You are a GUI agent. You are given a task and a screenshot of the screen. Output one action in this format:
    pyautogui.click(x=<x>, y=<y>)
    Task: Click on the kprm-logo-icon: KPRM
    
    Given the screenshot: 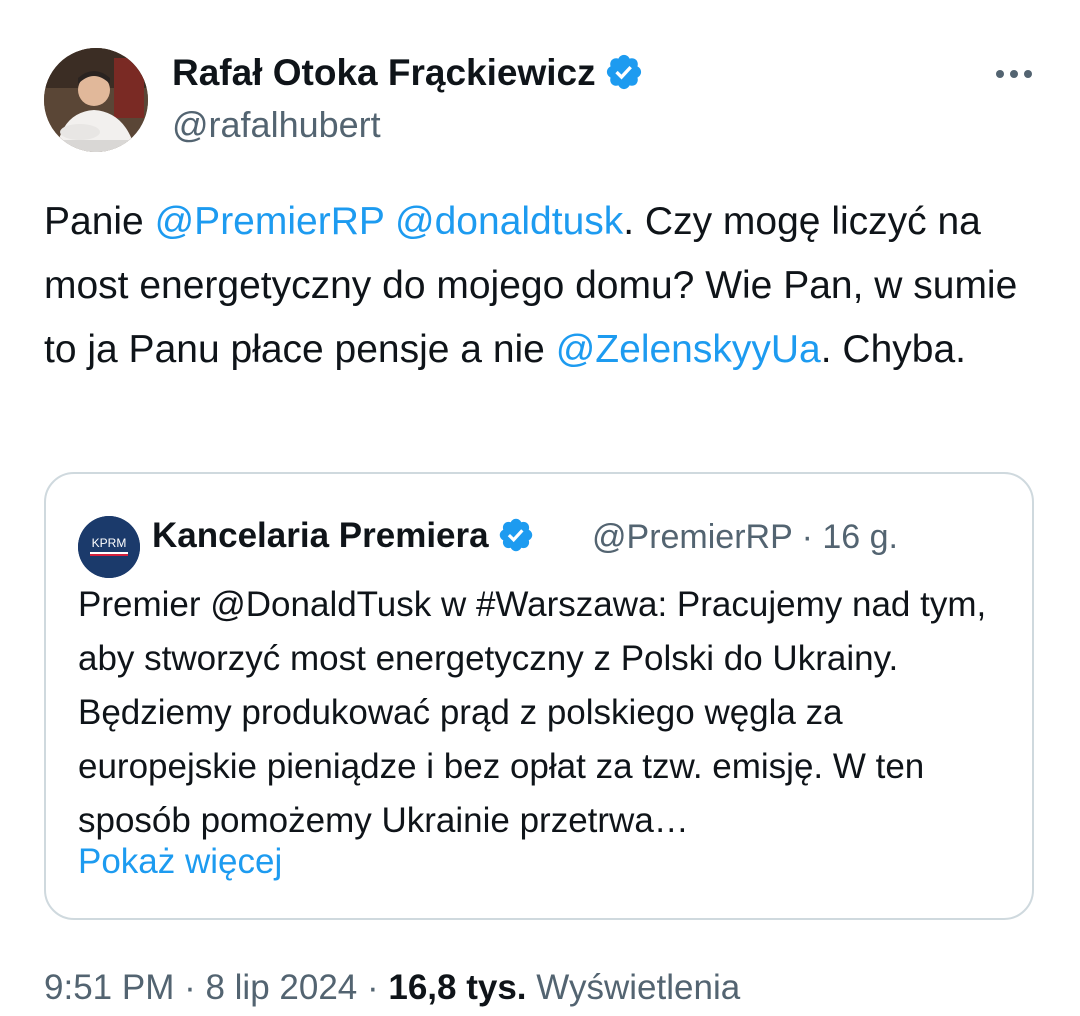 What is the action you would take?
    pyautogui.click(x=109, y=547)
    